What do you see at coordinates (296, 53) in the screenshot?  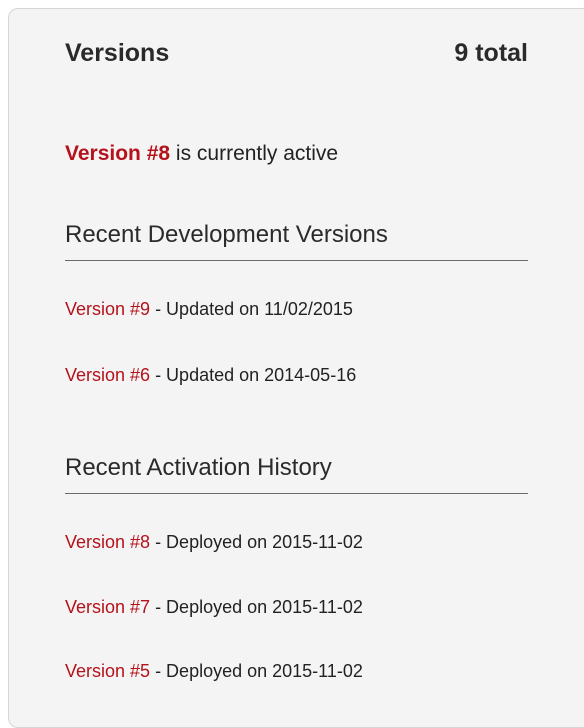 I see `versions-header: Versions 9 total` at bounding box center [296, 53].